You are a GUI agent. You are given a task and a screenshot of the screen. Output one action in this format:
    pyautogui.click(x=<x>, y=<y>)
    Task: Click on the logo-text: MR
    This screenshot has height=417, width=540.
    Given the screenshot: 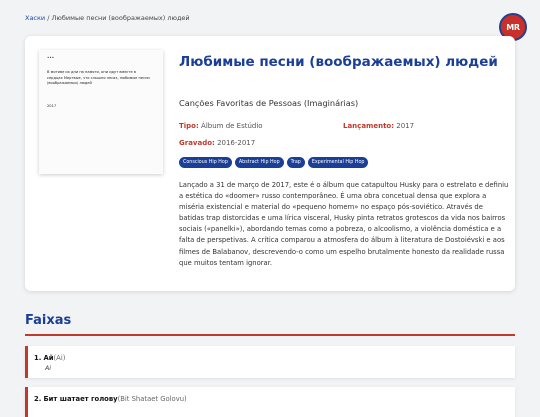 What is the action you would take?
    pyautogui.click(x=513, y=27)
    